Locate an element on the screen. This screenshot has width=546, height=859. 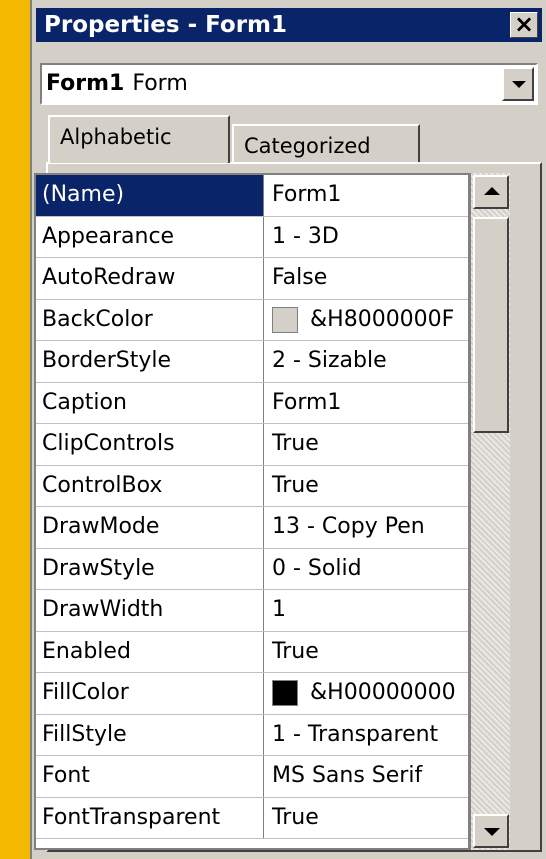
property-value: &H8000000F is located at coordinates (366, 320).